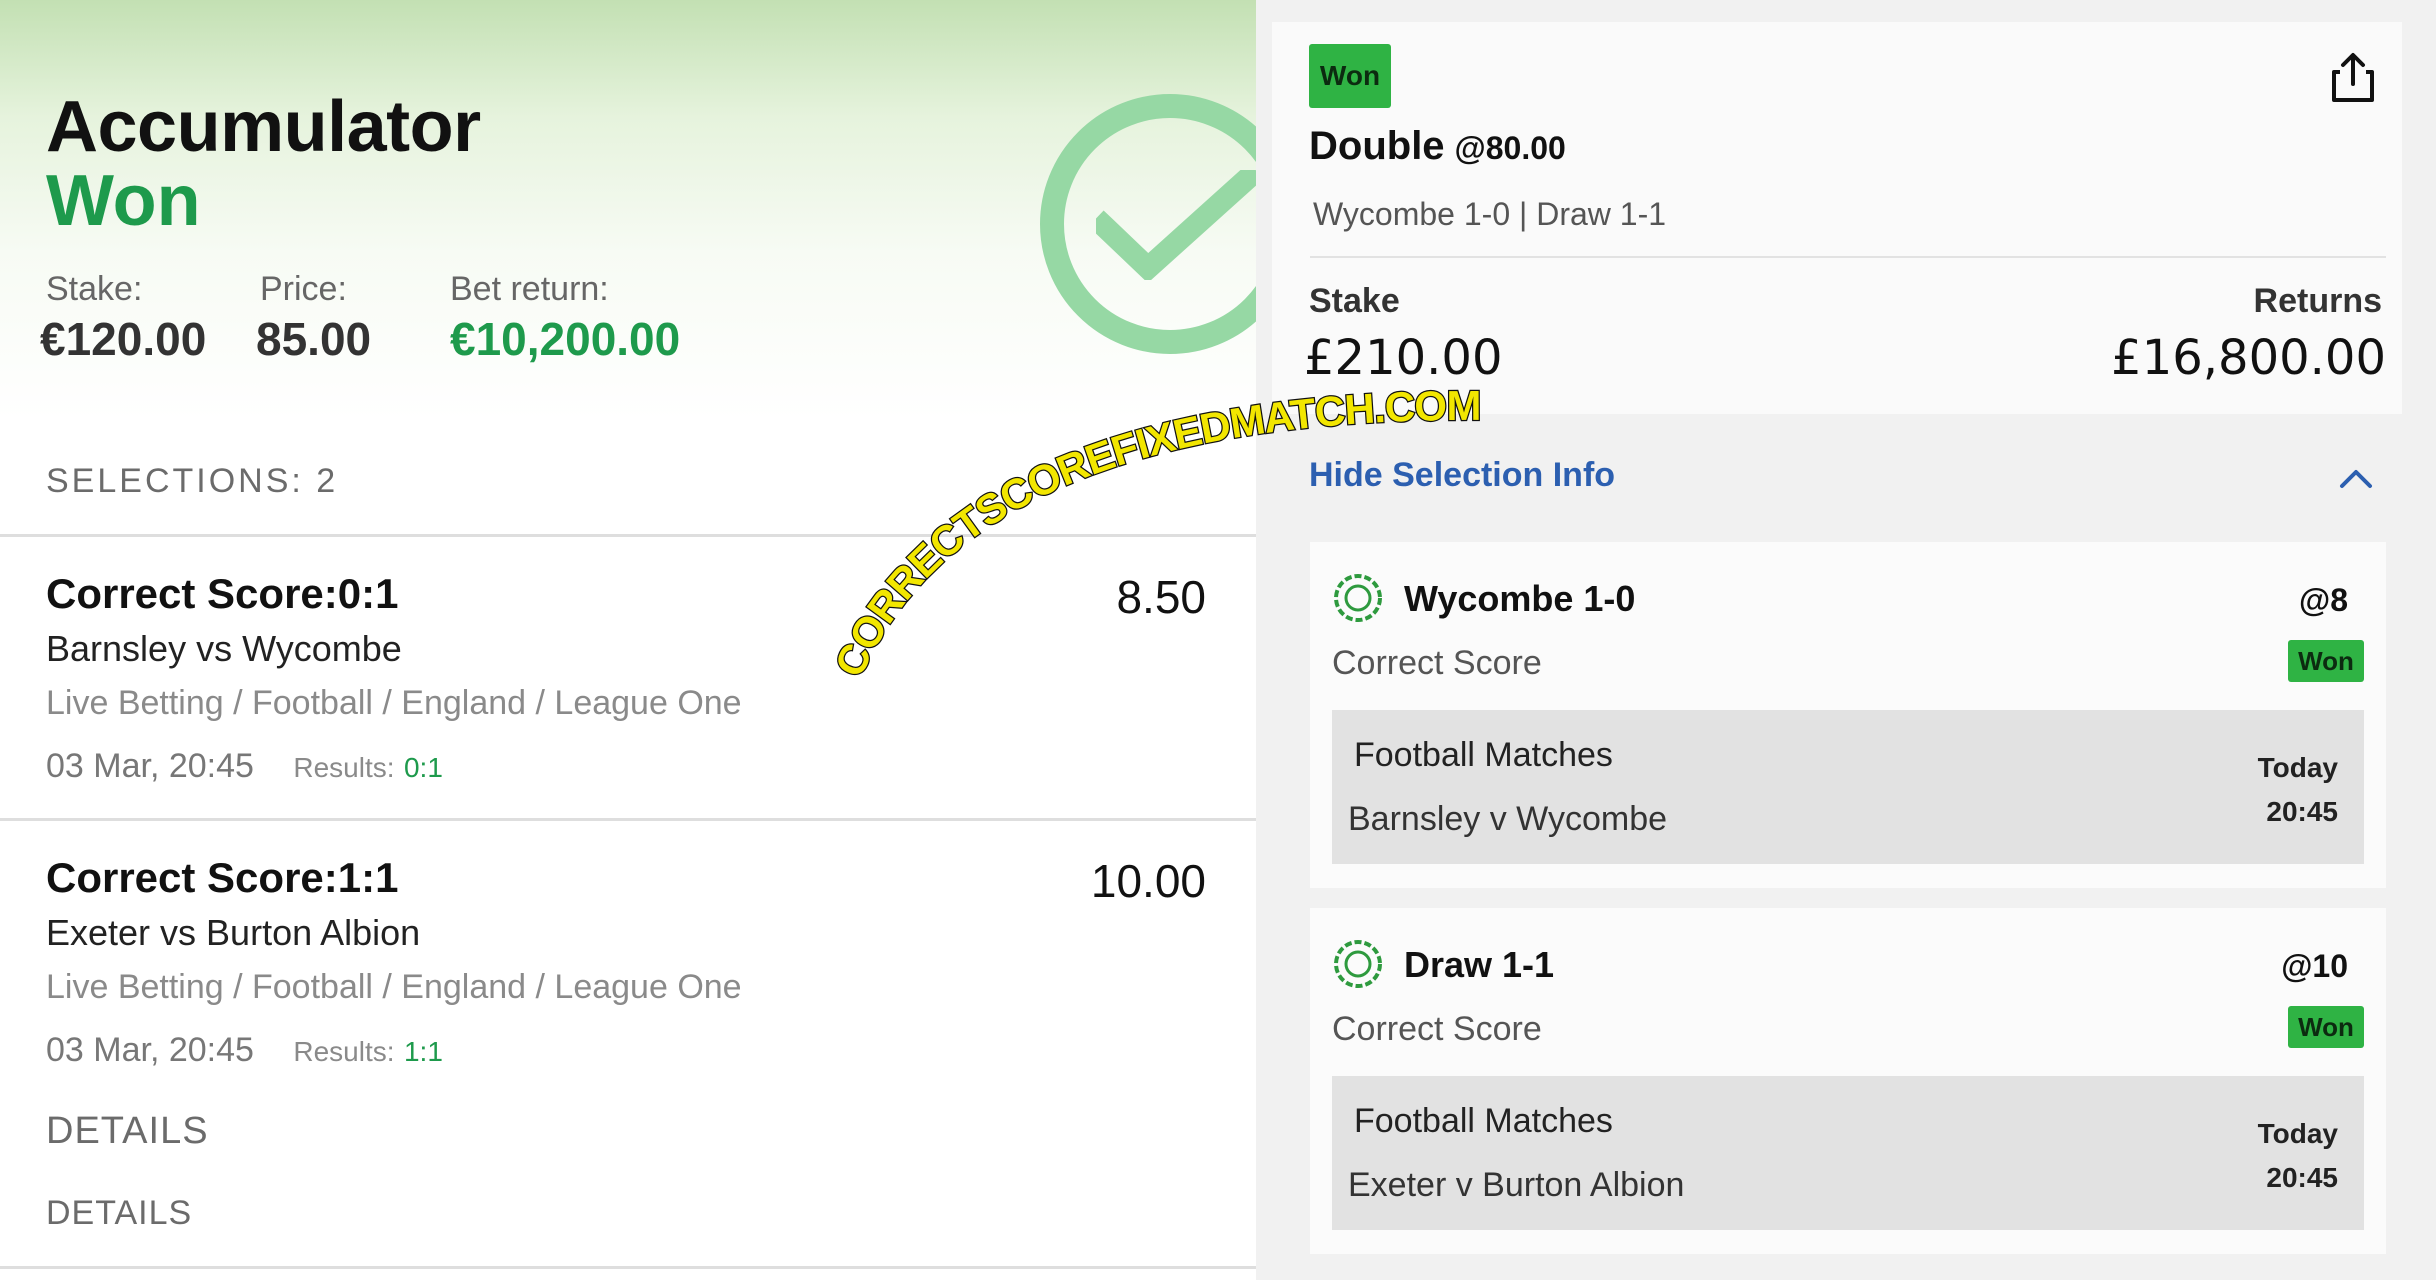  What do you see at coordinates (2323, 600) in the screenshot?
I see `selection-odds: @8` at bounding box center [2323, 600].